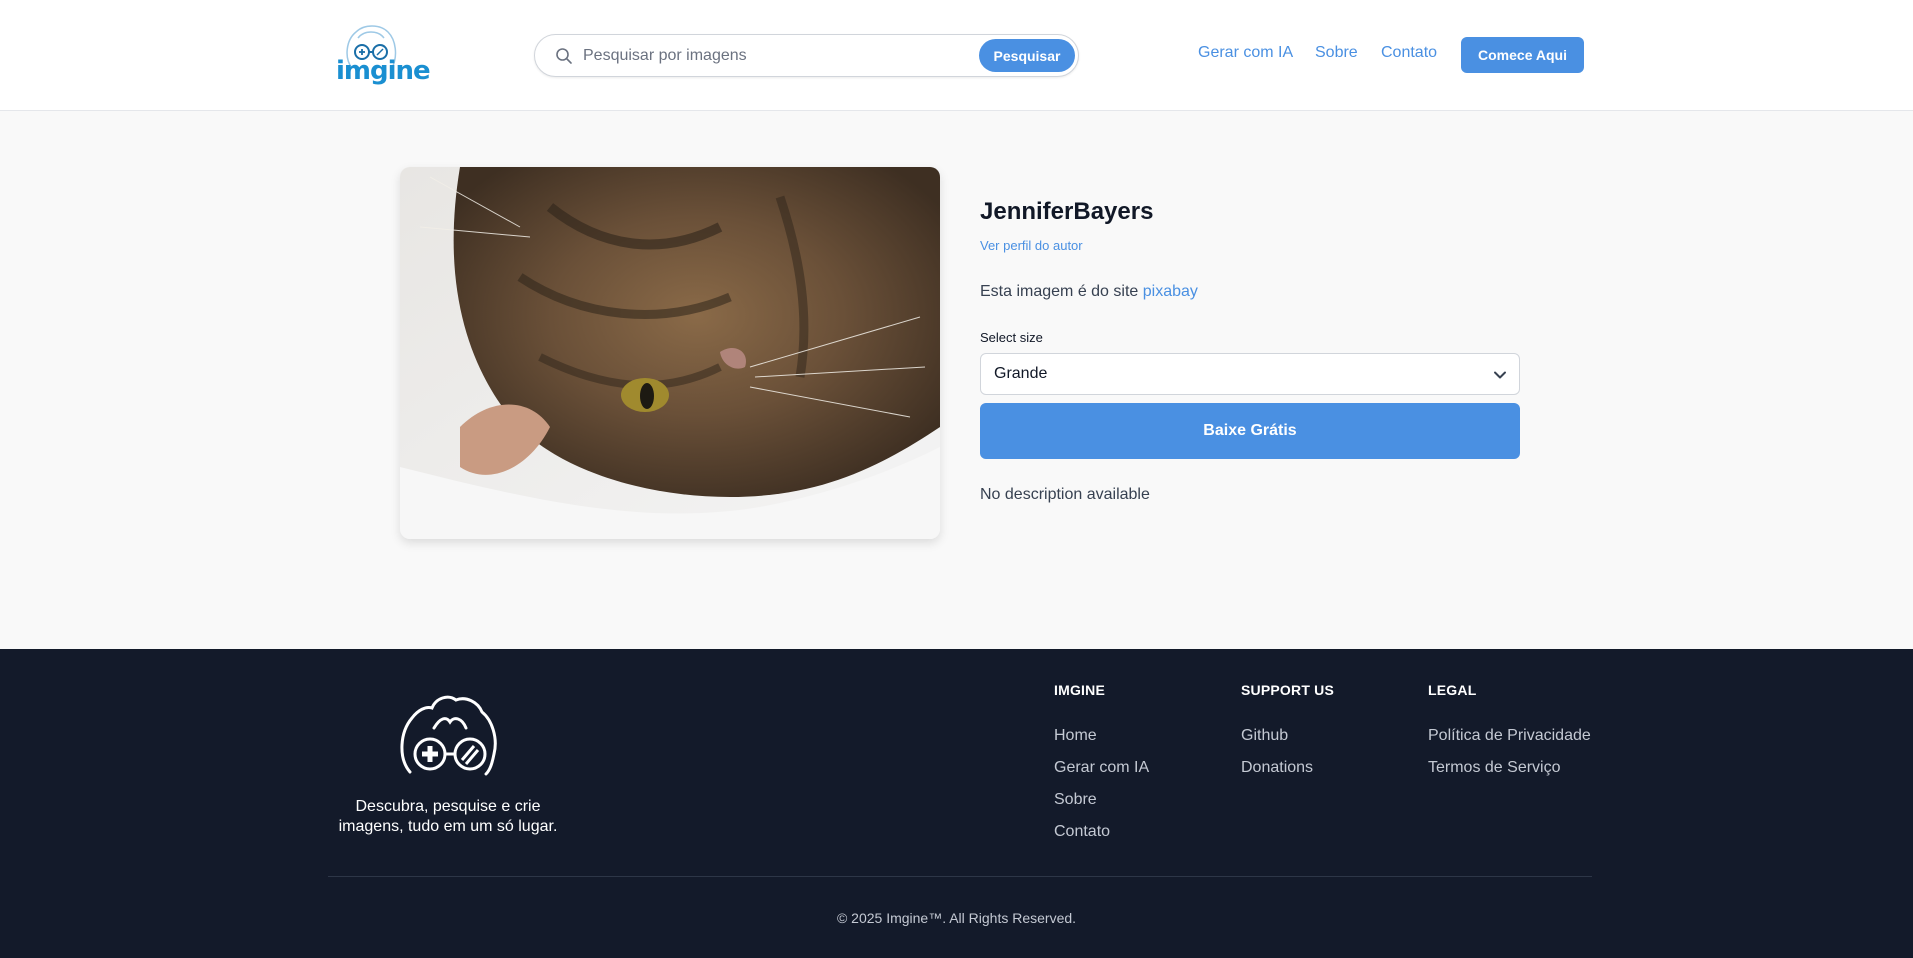 This screenshot has height=958, width=1913. What do you see at coordinates (1509, 736) in the screenshot?
I see `footer-link-privacy-policy: Política de Privacidade` at bounding box center [1509, 736].